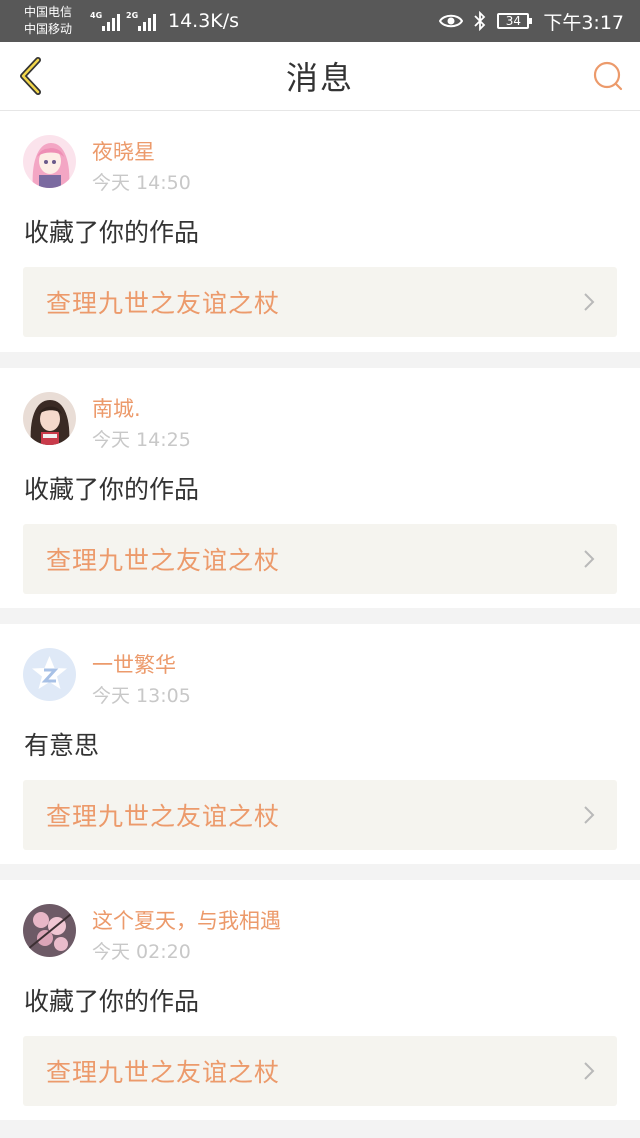 This screenshot has height=1138, width=640. I want to click on net-type-1: 4G, so click(96, 15).